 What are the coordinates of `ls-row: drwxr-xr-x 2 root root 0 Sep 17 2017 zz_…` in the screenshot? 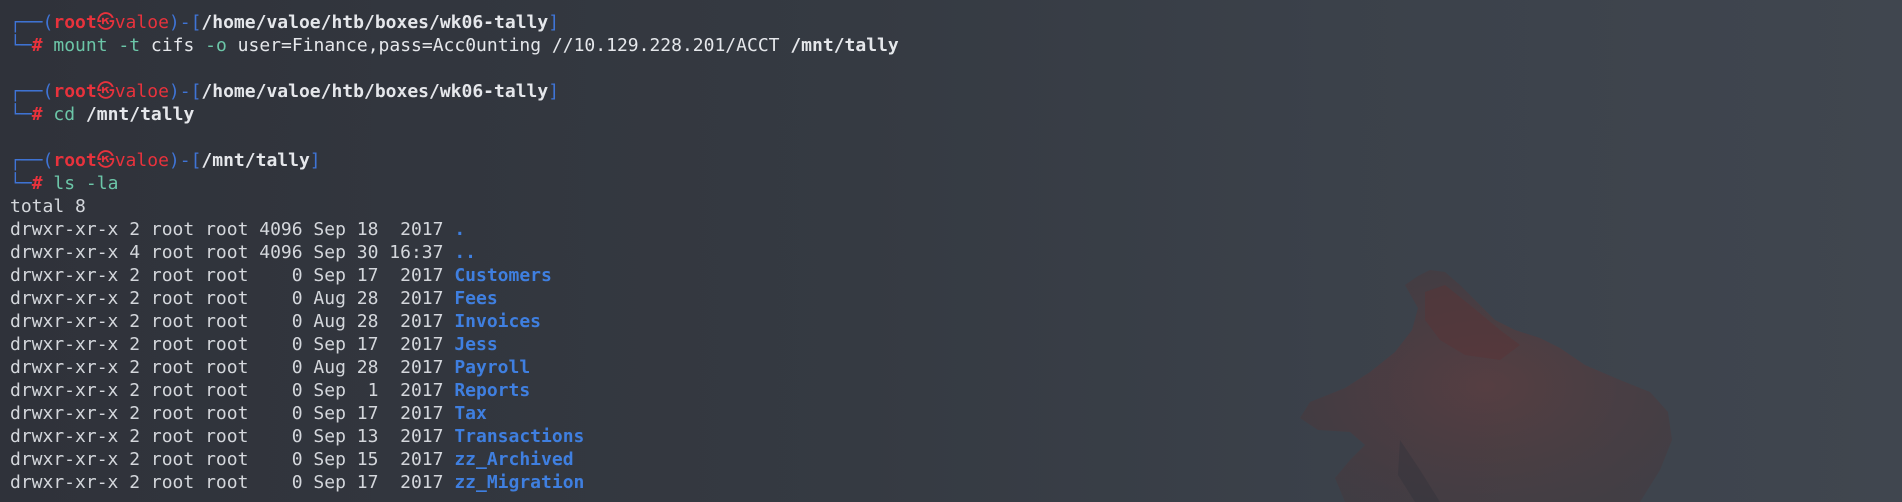 It's located at (956, 482).